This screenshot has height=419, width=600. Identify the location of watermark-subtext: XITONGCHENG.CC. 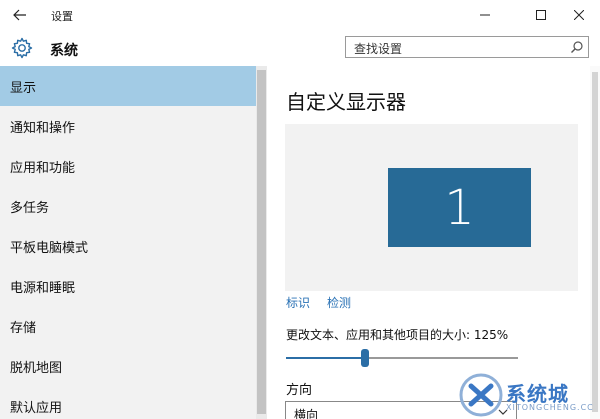
(550, 407).